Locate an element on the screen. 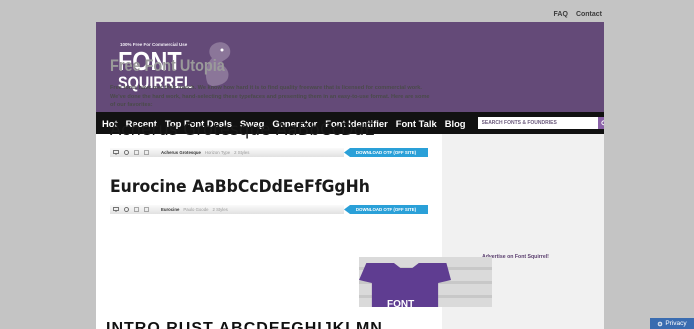  privacy-button: Privacy is located at coordinates (672, 323).